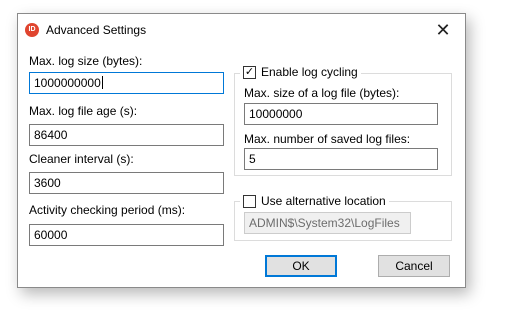  I want to click on max-saved-files-input: 5, so click(341, 159).